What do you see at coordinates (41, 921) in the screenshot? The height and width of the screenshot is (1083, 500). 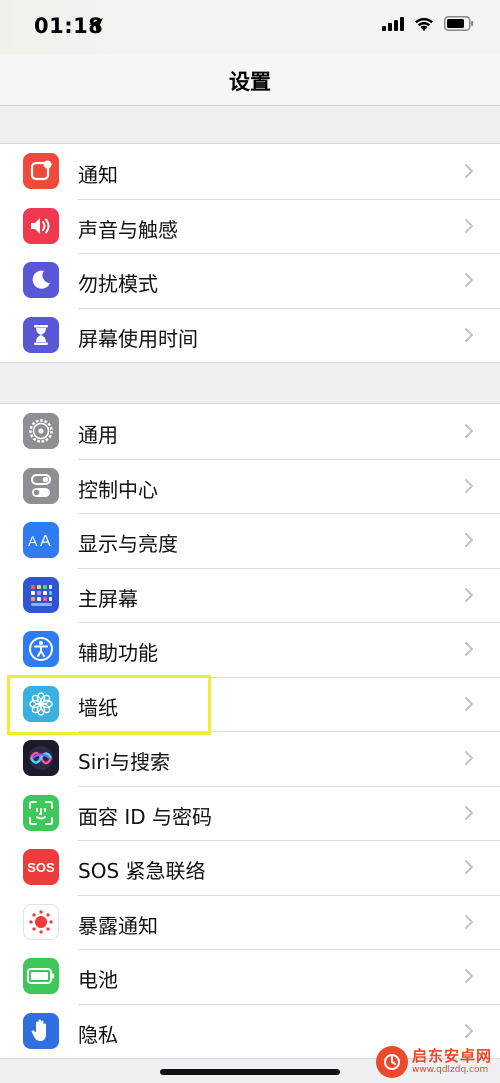 I see `exposure-icon` at bounding box center [41, 921].